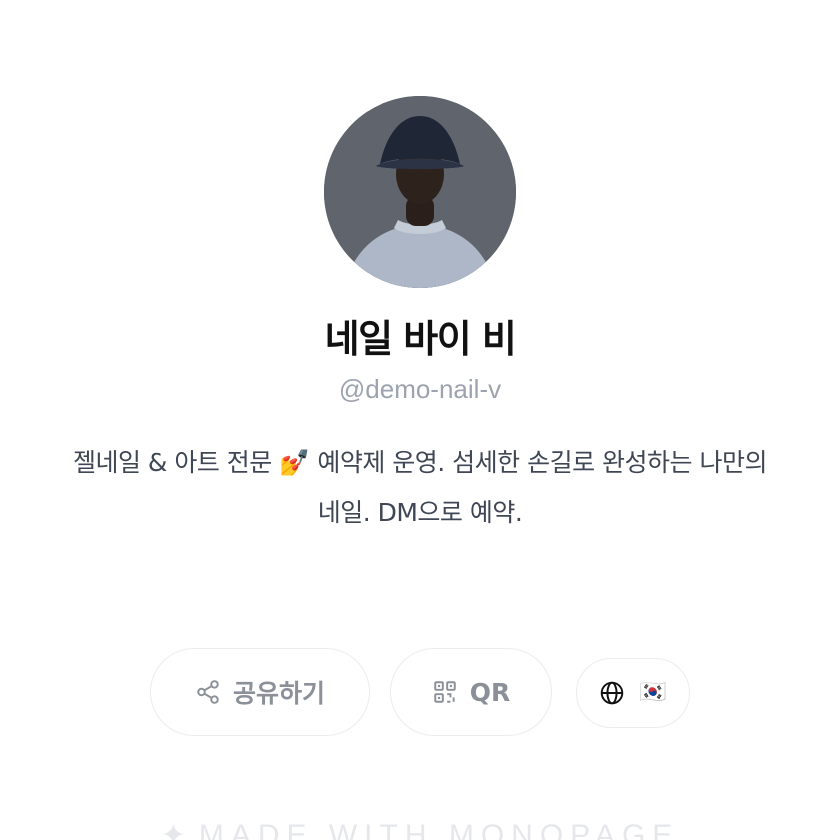 Image resolution: width=840 pixels, height=840 pixels. I want to click on profile-name: 네일 바이 비, so click(420, 339).